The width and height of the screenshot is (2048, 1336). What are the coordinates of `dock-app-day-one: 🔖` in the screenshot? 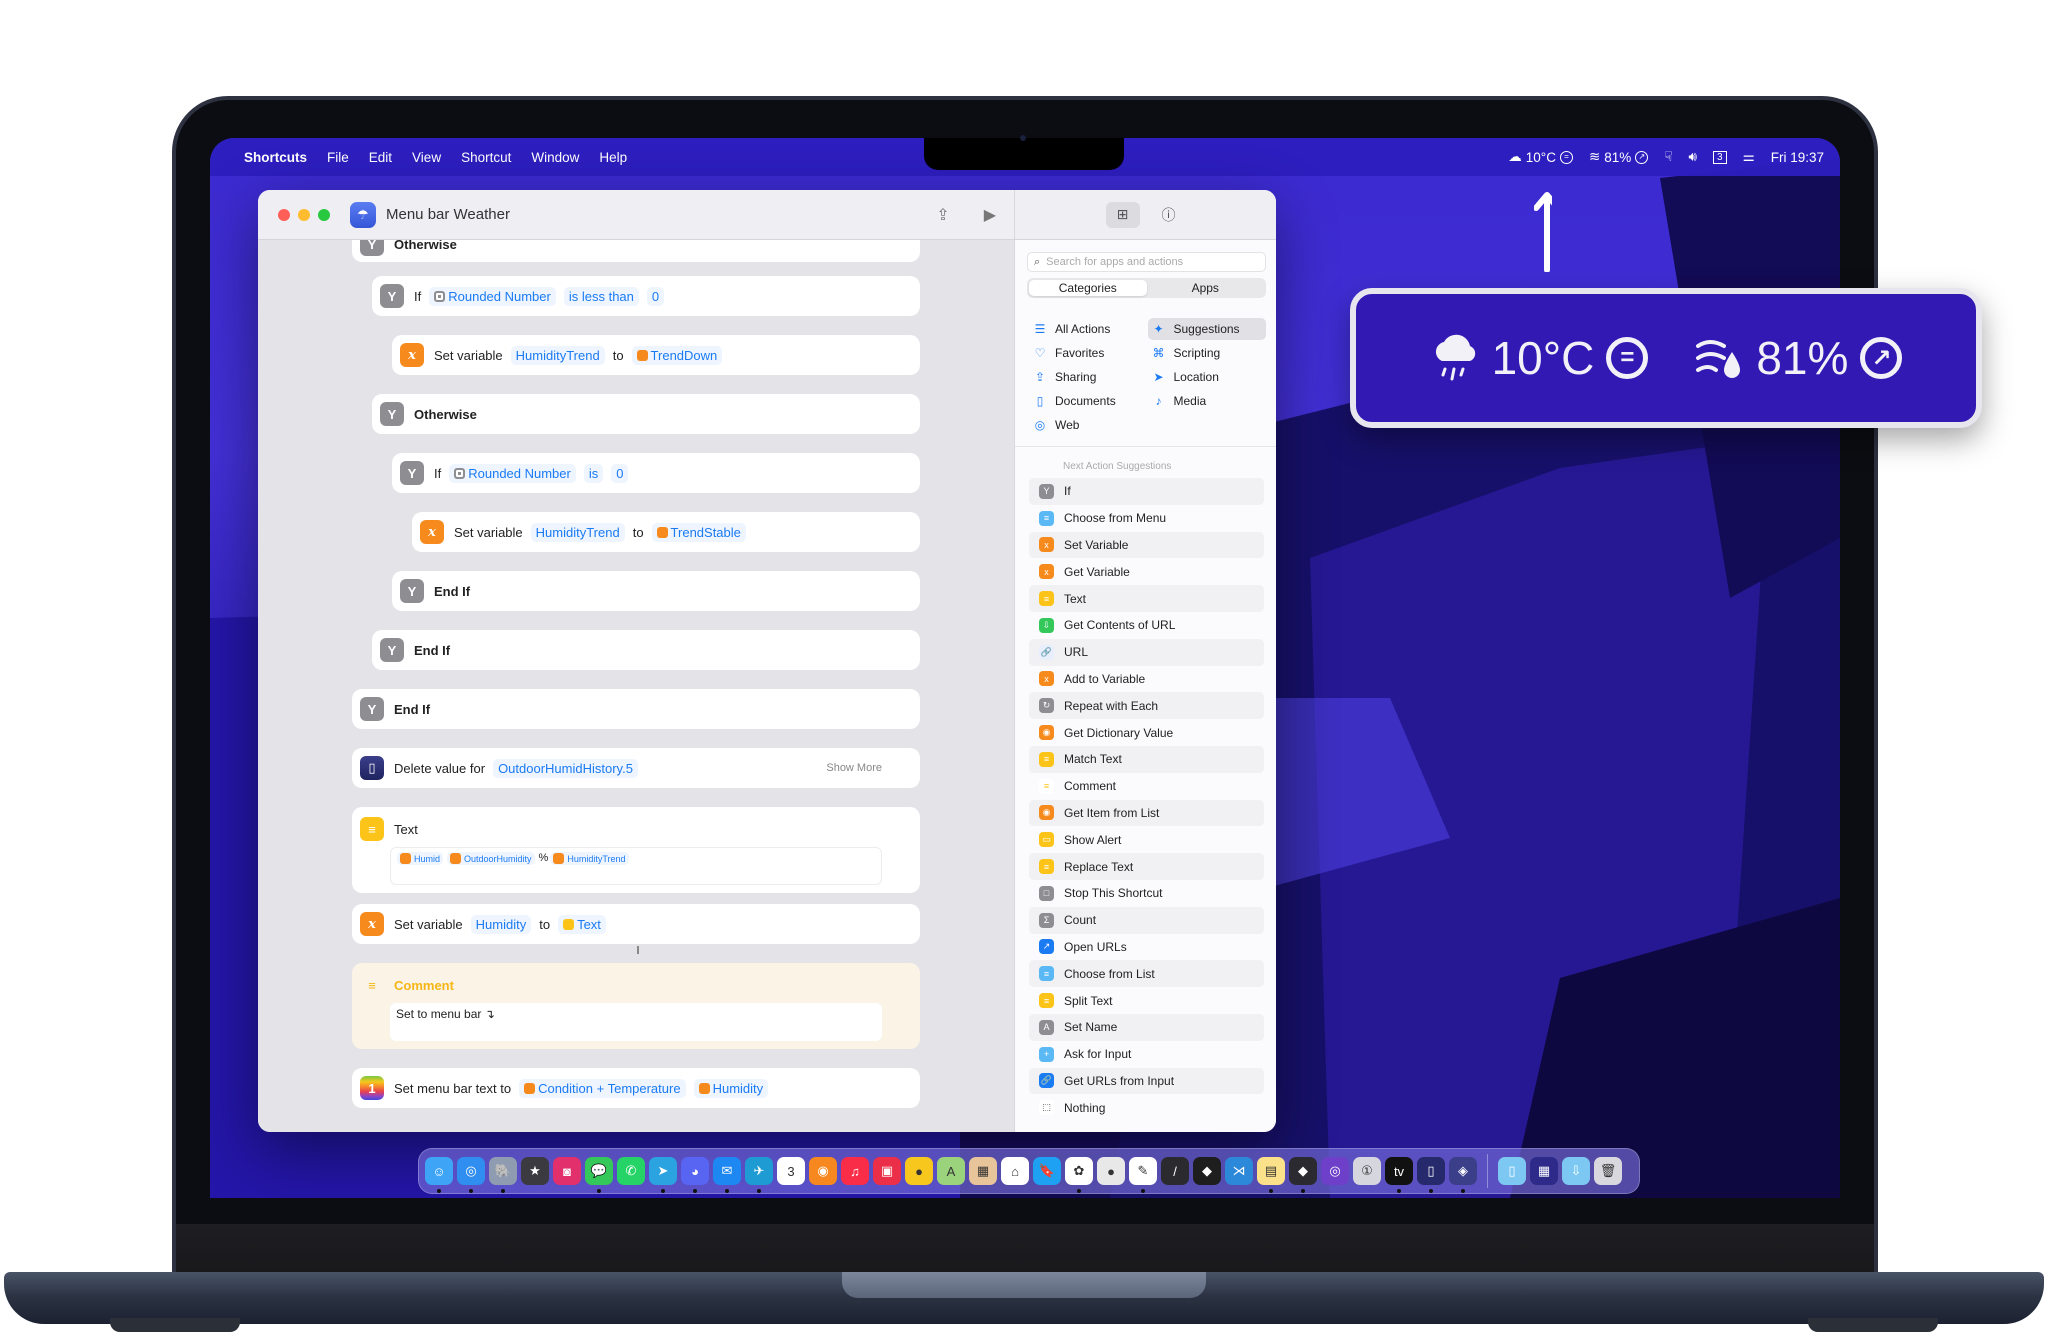 It's located at (1047, 1171).